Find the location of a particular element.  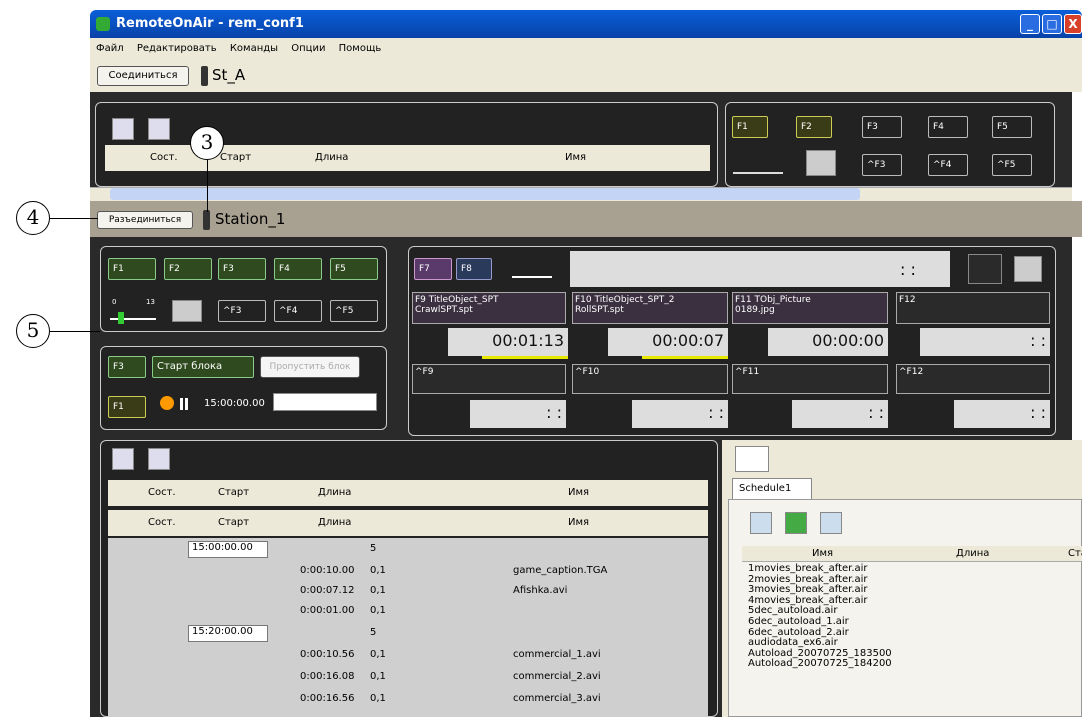

schedule-tab: Schedule1 is located at coordinates (772, 489).